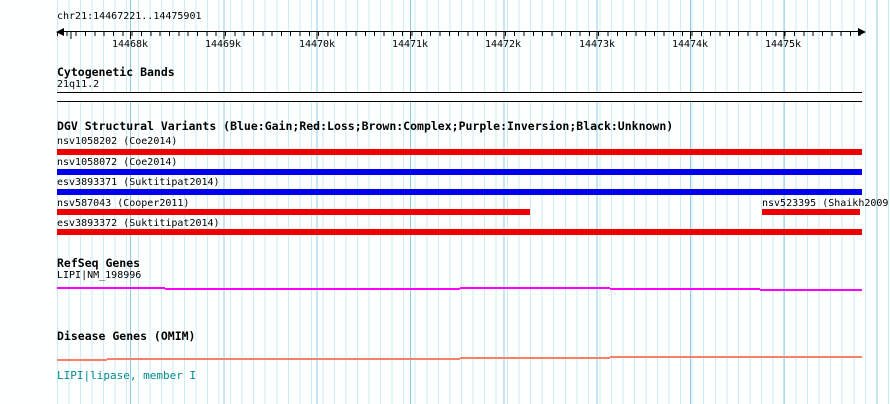 Image resolution: width=890 pixels, height=404 pixels. What do you see at coordinates (129, 16) in the screenshot?
I see `region-label: chr21:14467221..14475901` at bounding box center [129, 16].